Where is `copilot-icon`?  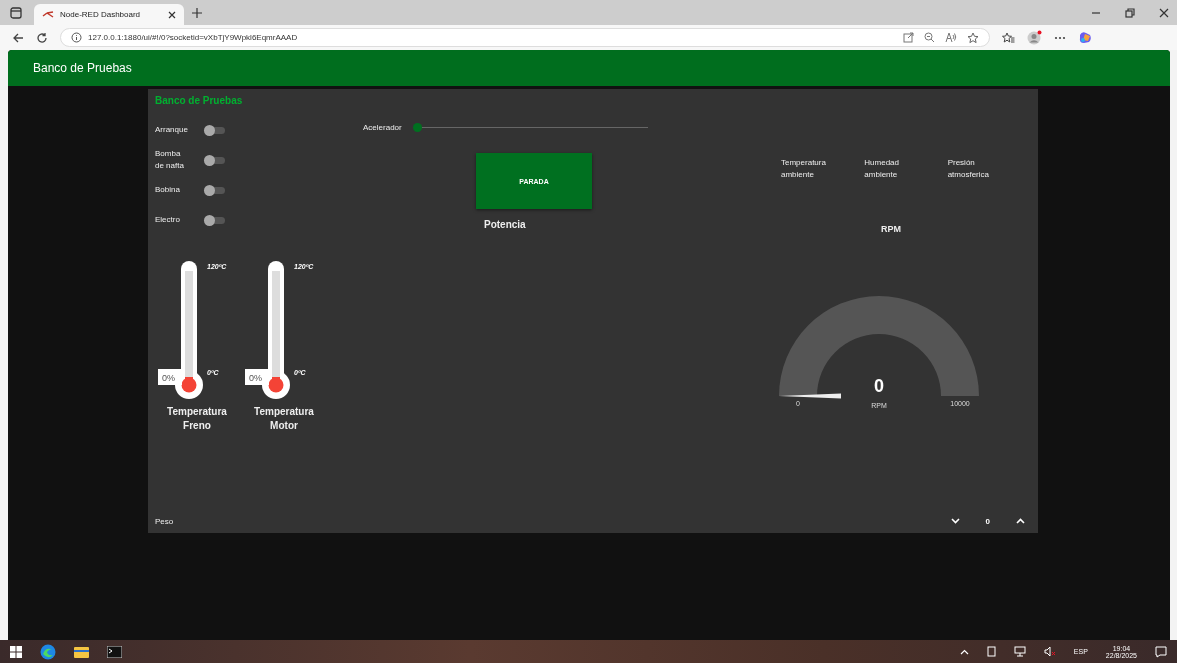
copilot-icon is located at coordinates (1085, 37).